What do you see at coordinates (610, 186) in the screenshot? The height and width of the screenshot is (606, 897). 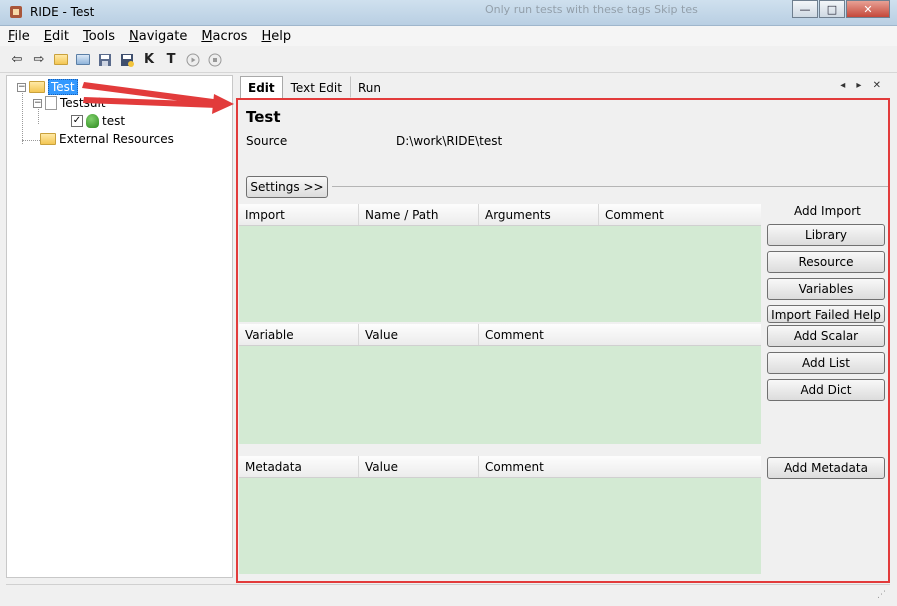 I see `settings-divider` at bounding box center [610, 186].